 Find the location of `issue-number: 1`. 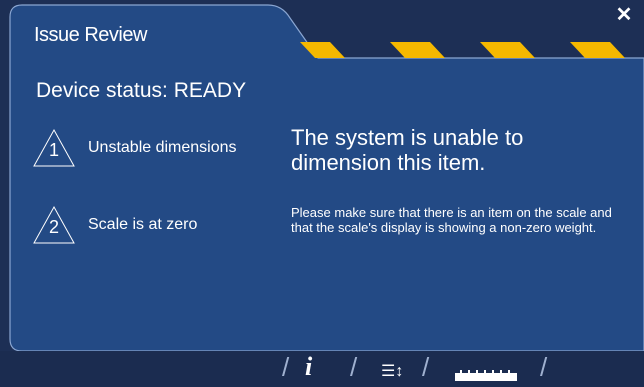

issue-number: 1 is located at coordinates (53, 150).